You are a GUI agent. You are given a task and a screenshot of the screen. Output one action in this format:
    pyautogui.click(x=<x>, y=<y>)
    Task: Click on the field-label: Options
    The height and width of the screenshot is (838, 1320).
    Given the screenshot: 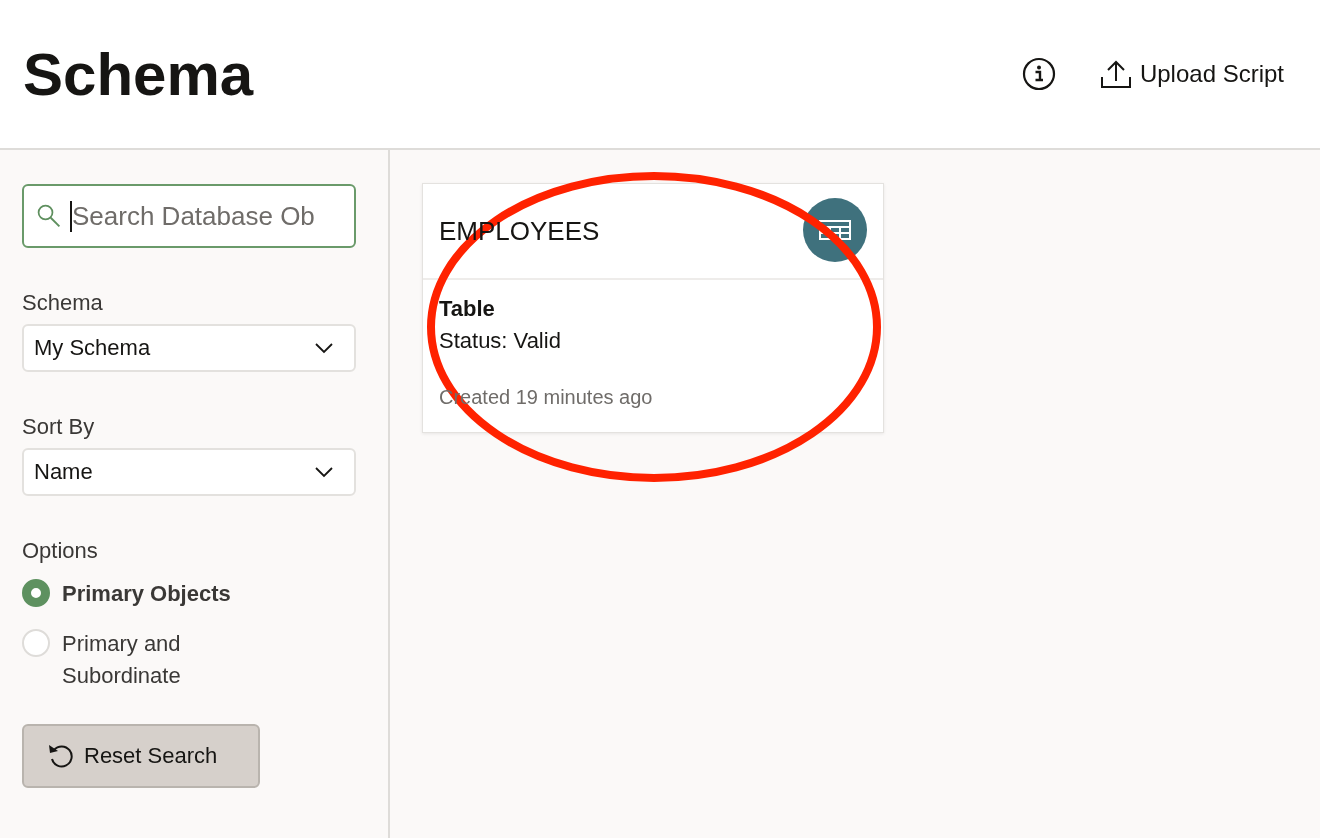 What is the action you would take?
    pyautogui.click(x=60, y=551)
    